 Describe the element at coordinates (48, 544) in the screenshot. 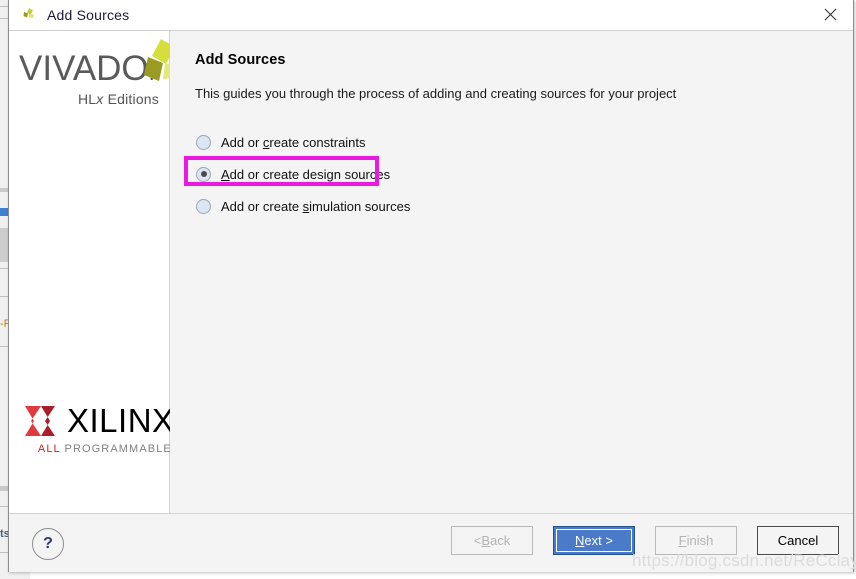

I see `help-button: ?` at that location.